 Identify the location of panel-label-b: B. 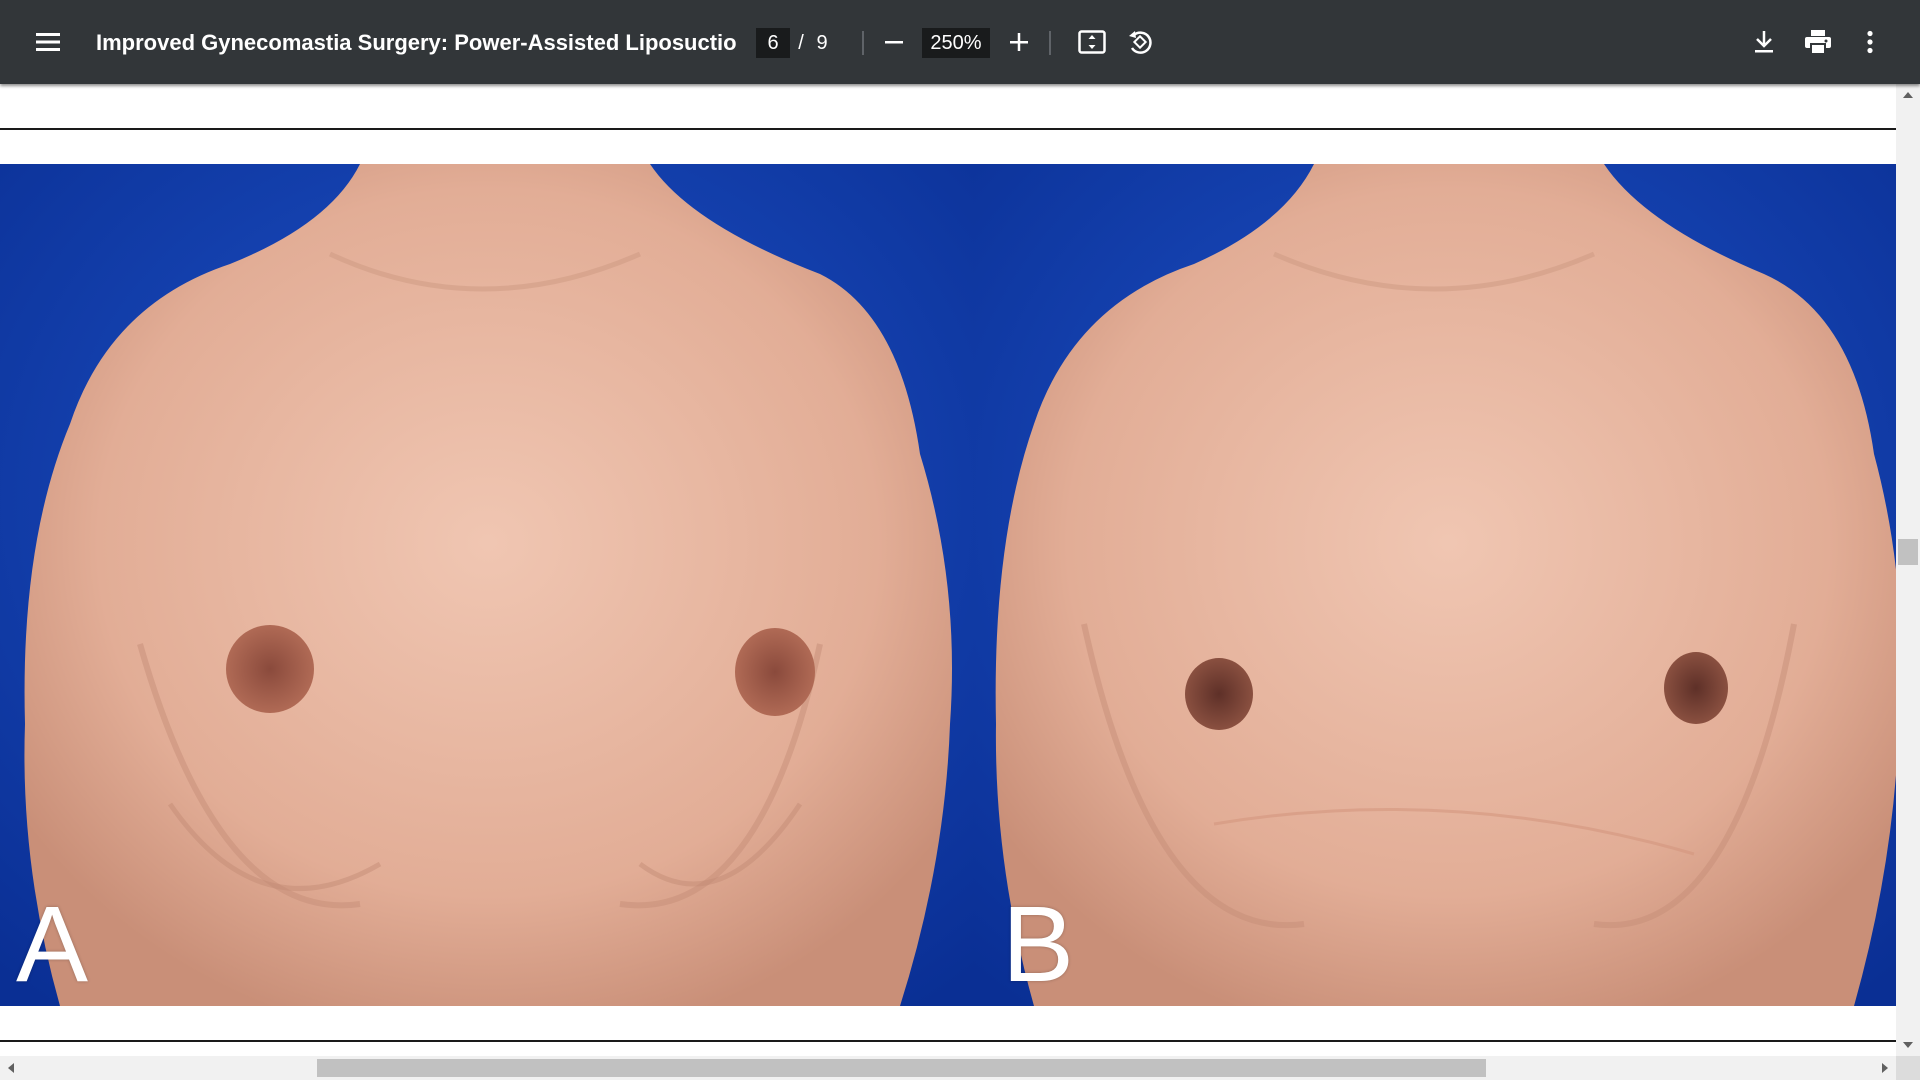
(1038, 943).